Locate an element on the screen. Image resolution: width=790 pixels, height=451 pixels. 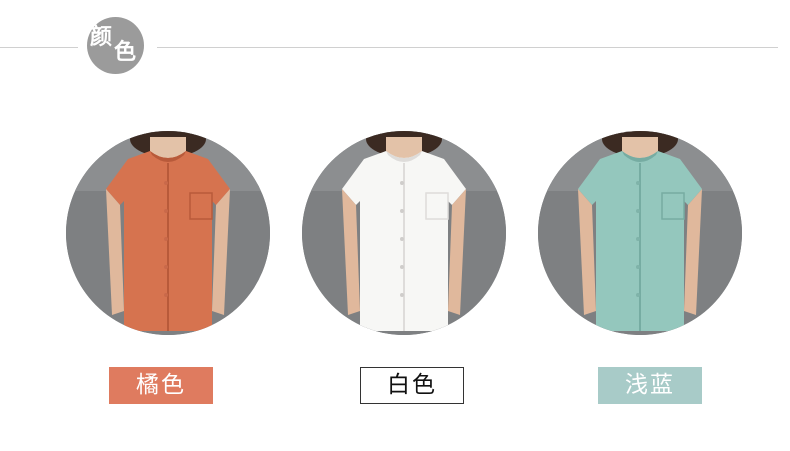
white-shirt-photo is located at coordinates (404, 233).